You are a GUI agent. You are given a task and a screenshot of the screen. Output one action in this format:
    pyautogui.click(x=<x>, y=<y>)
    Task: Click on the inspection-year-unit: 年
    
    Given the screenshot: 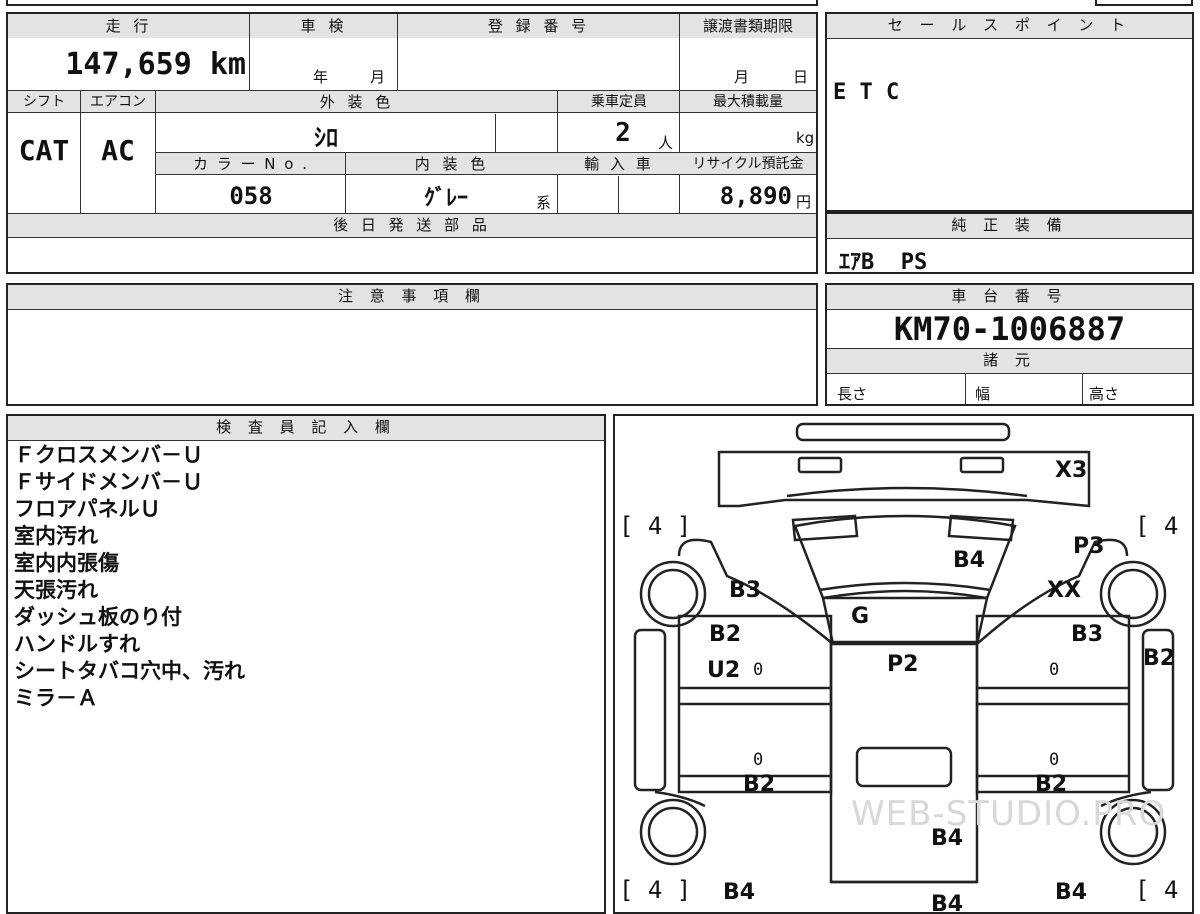 What is the action you would take?
    pyautogui.click(x=321, y=77)
    